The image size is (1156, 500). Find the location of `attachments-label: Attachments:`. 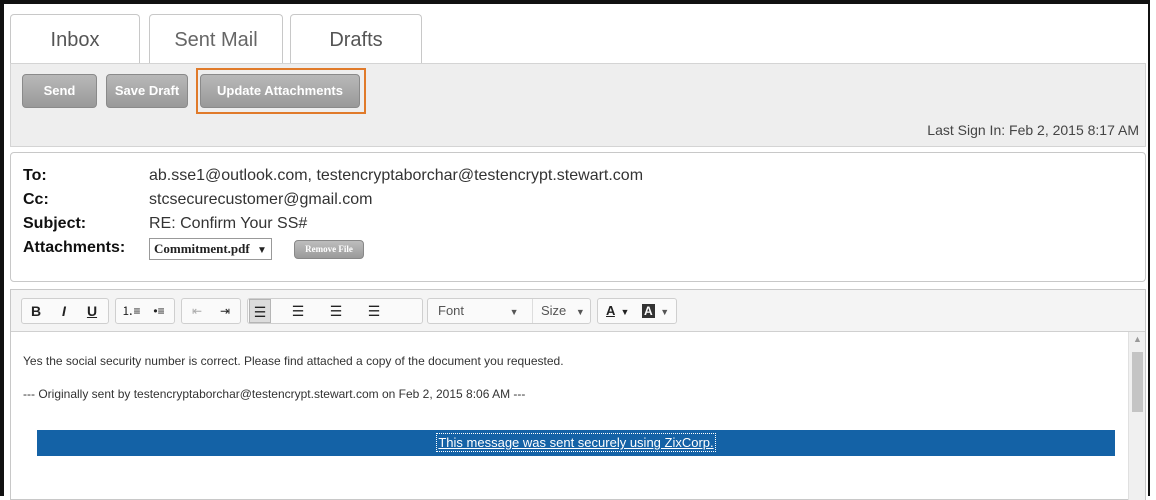

attachments-label: Attachments: is located at coordinates (74, 247).